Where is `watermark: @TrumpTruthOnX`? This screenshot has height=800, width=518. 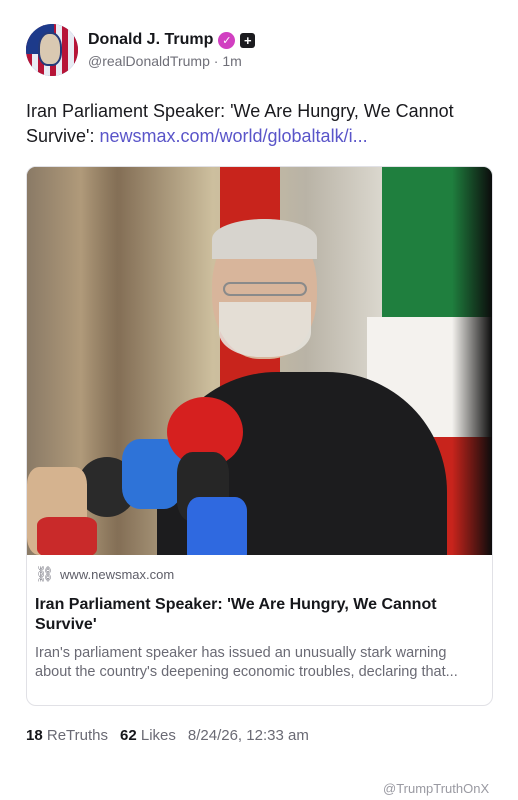
watermark: @TrumpTruthOnX is located at coordinates (436, 788).